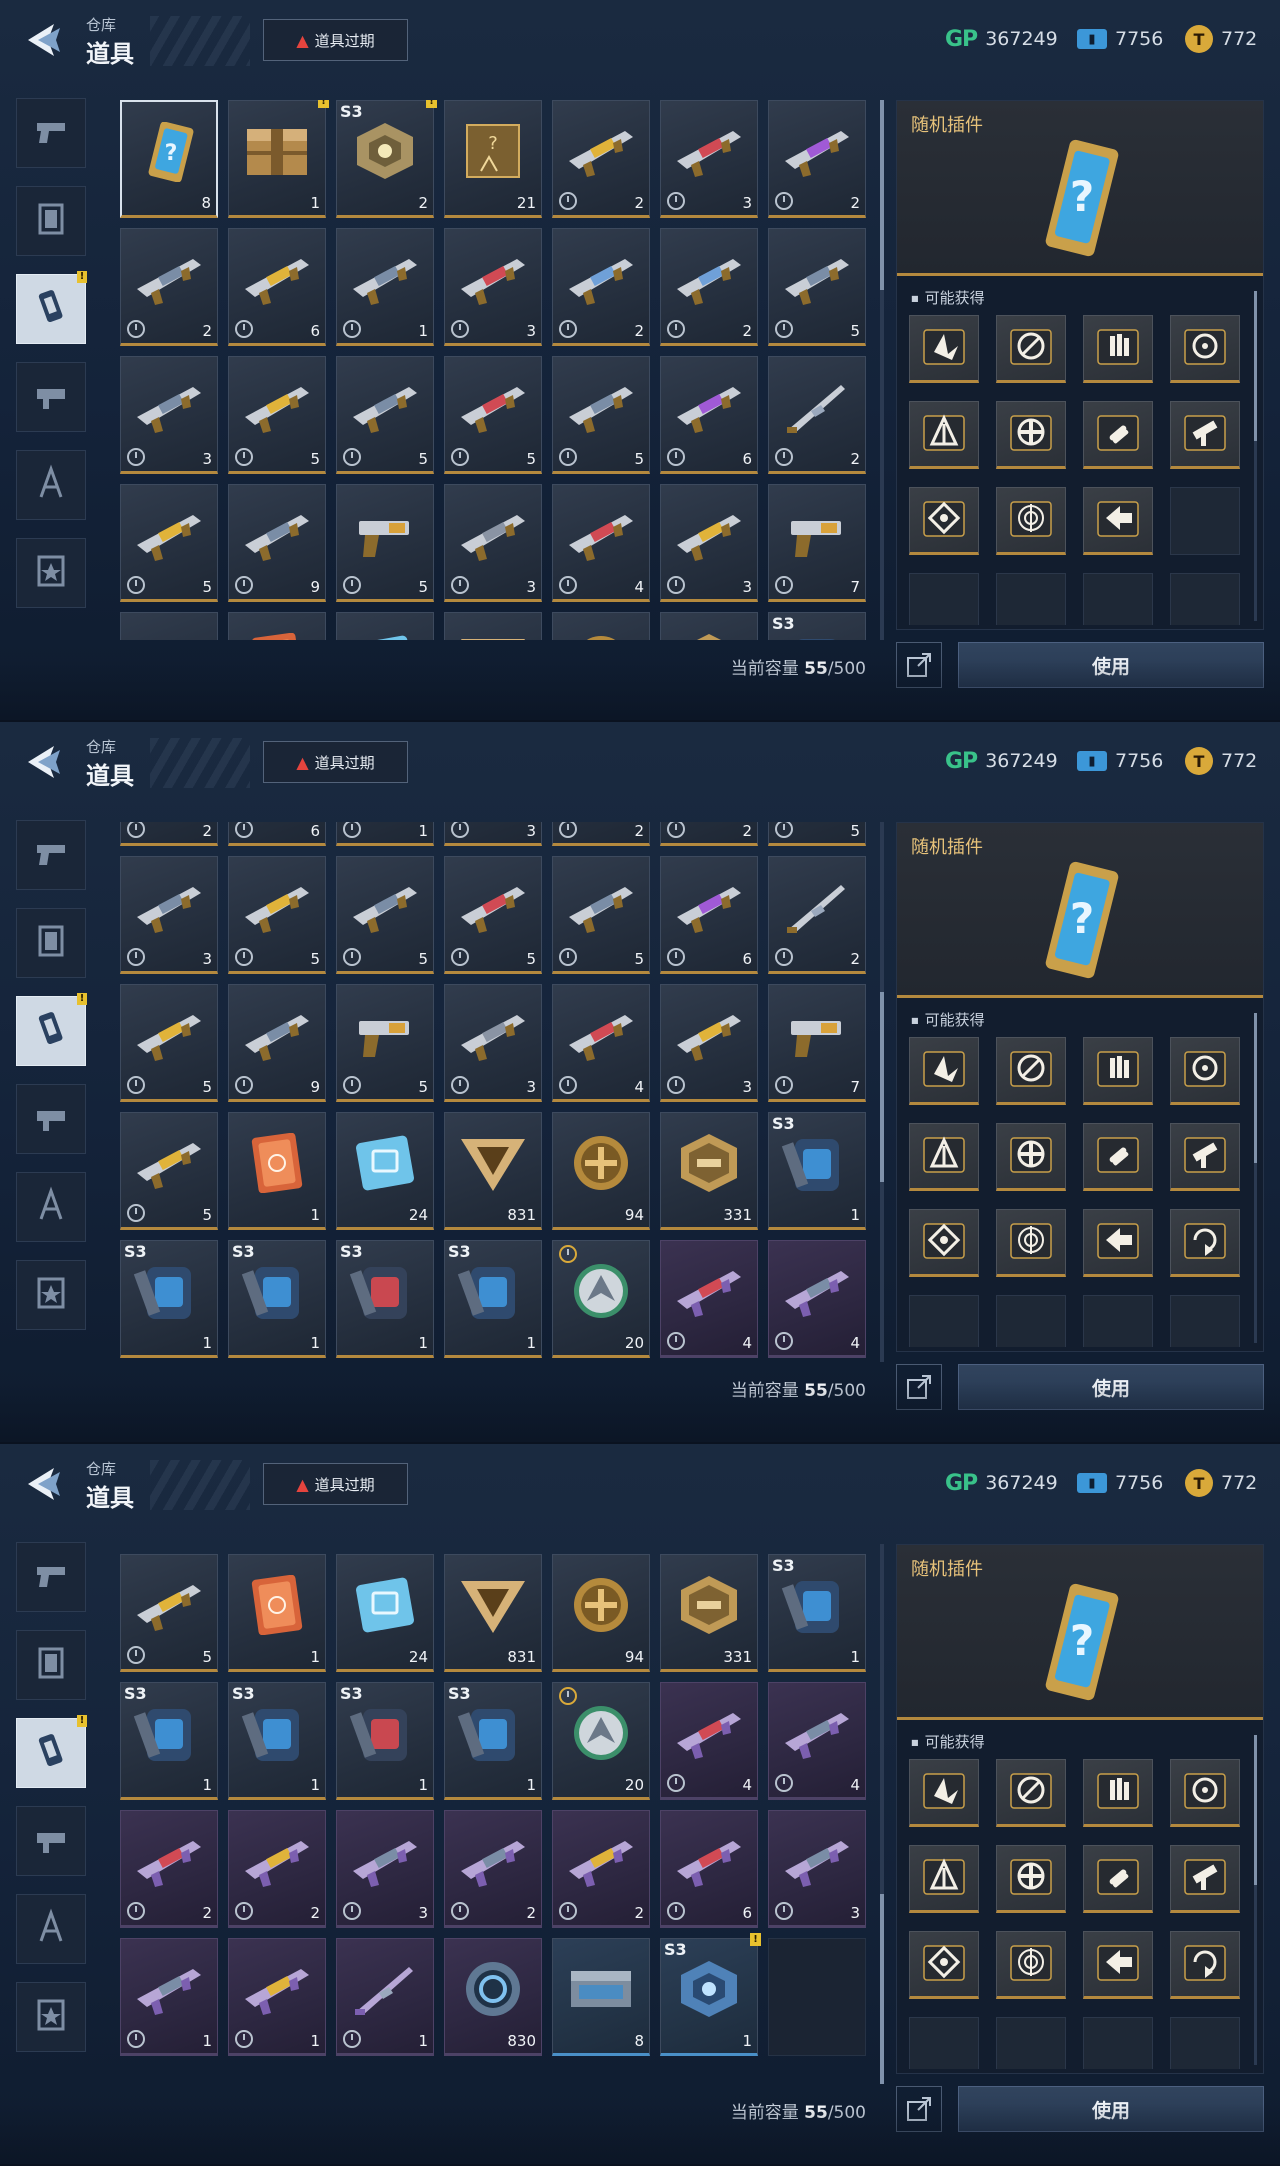 Image resolution: width=1280 pixels, height=2166 pixels. Describe the element at coordinates (709, 1171) in the screenshot. I see `inventory-slot: 331` at that location.